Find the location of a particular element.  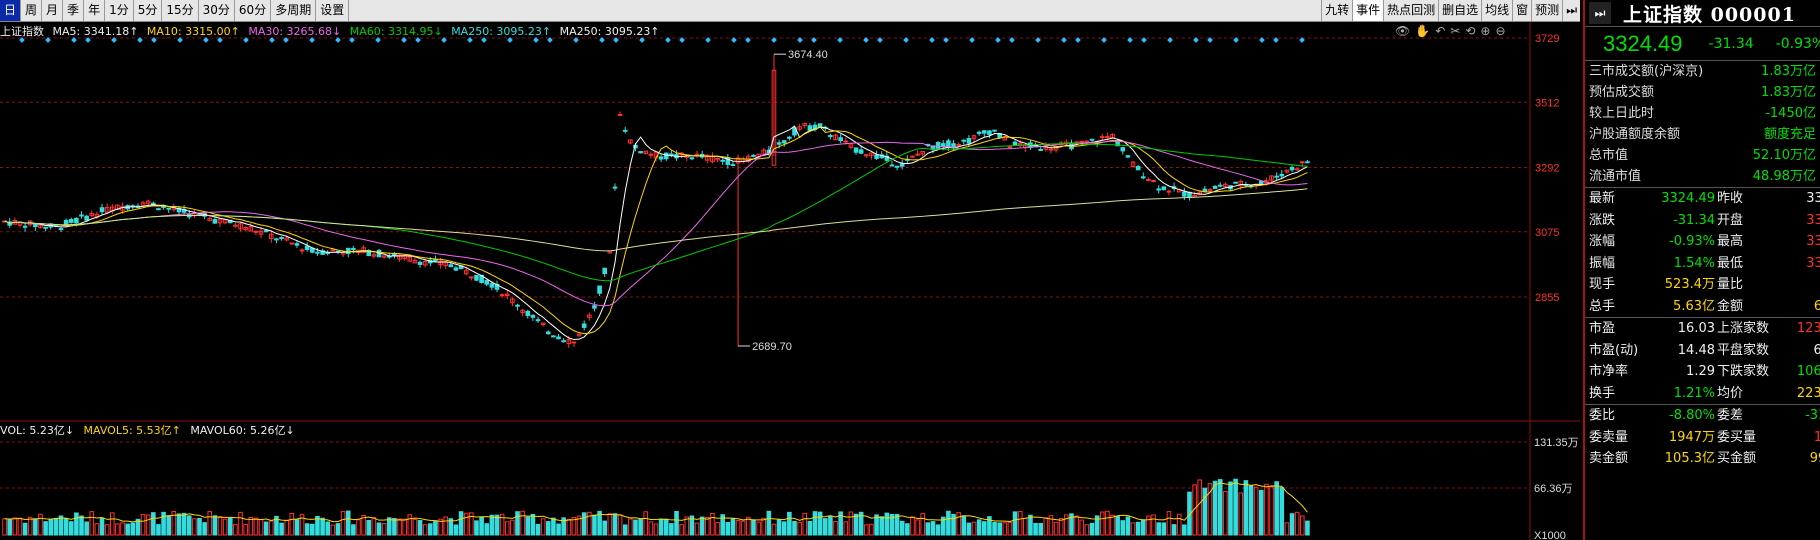

stat-row: 总市值 52.10万亿 is located at coordinates (1702, 155).